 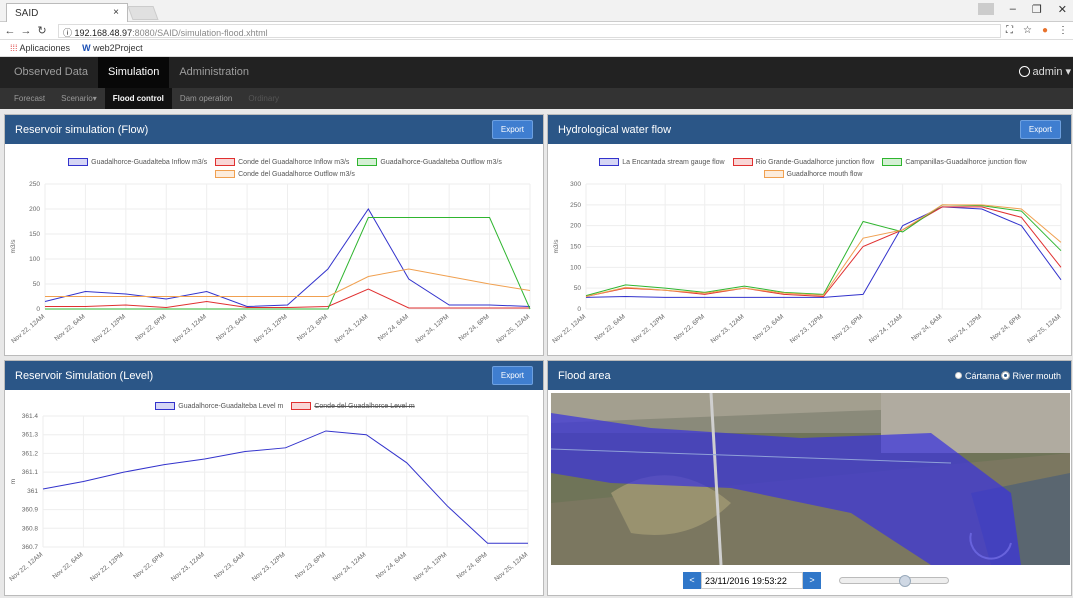 What do you see at coordinates (30, 453) in the screenshot?
I see `y-tick-label: 361.2` at bounding box center [30, 453].